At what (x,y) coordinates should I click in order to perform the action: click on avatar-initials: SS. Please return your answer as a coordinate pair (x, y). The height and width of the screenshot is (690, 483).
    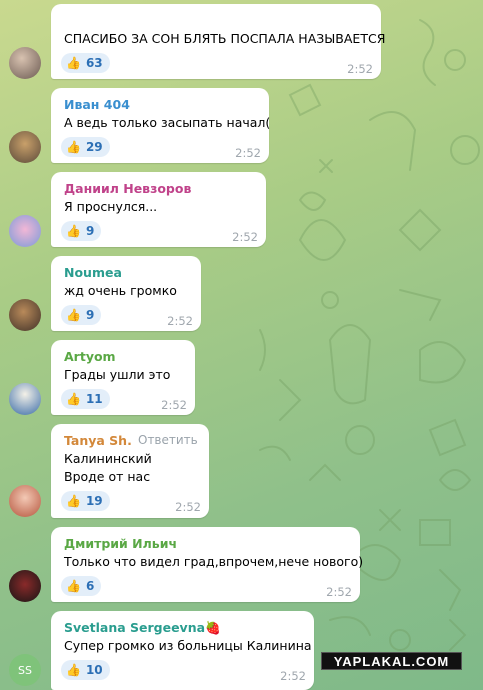
    Looking at the image, I should click on (25, 670).